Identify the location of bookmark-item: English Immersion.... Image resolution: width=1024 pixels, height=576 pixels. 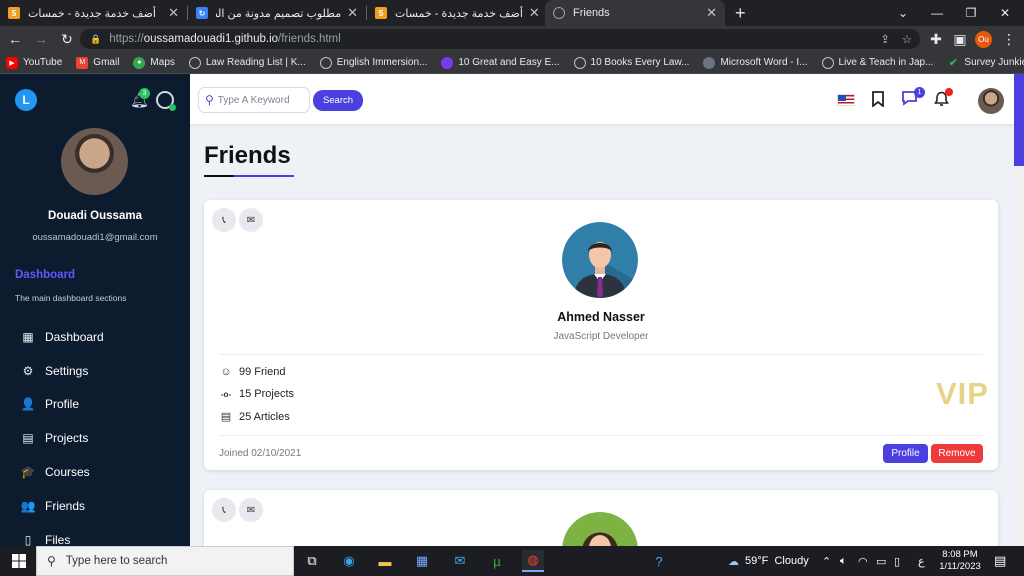
(373, 62).